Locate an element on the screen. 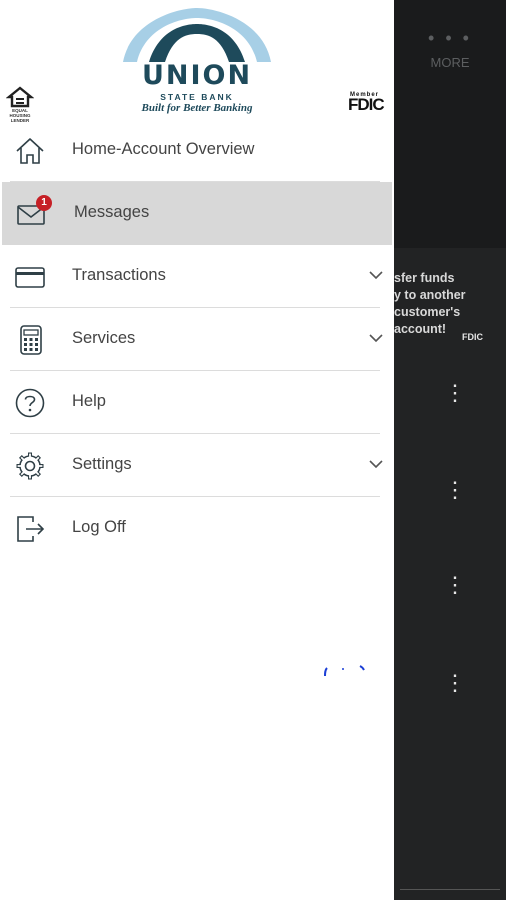 The width and height of the screenshot is (506, 900). more-label: MORE is located at coordinates (450, 62).